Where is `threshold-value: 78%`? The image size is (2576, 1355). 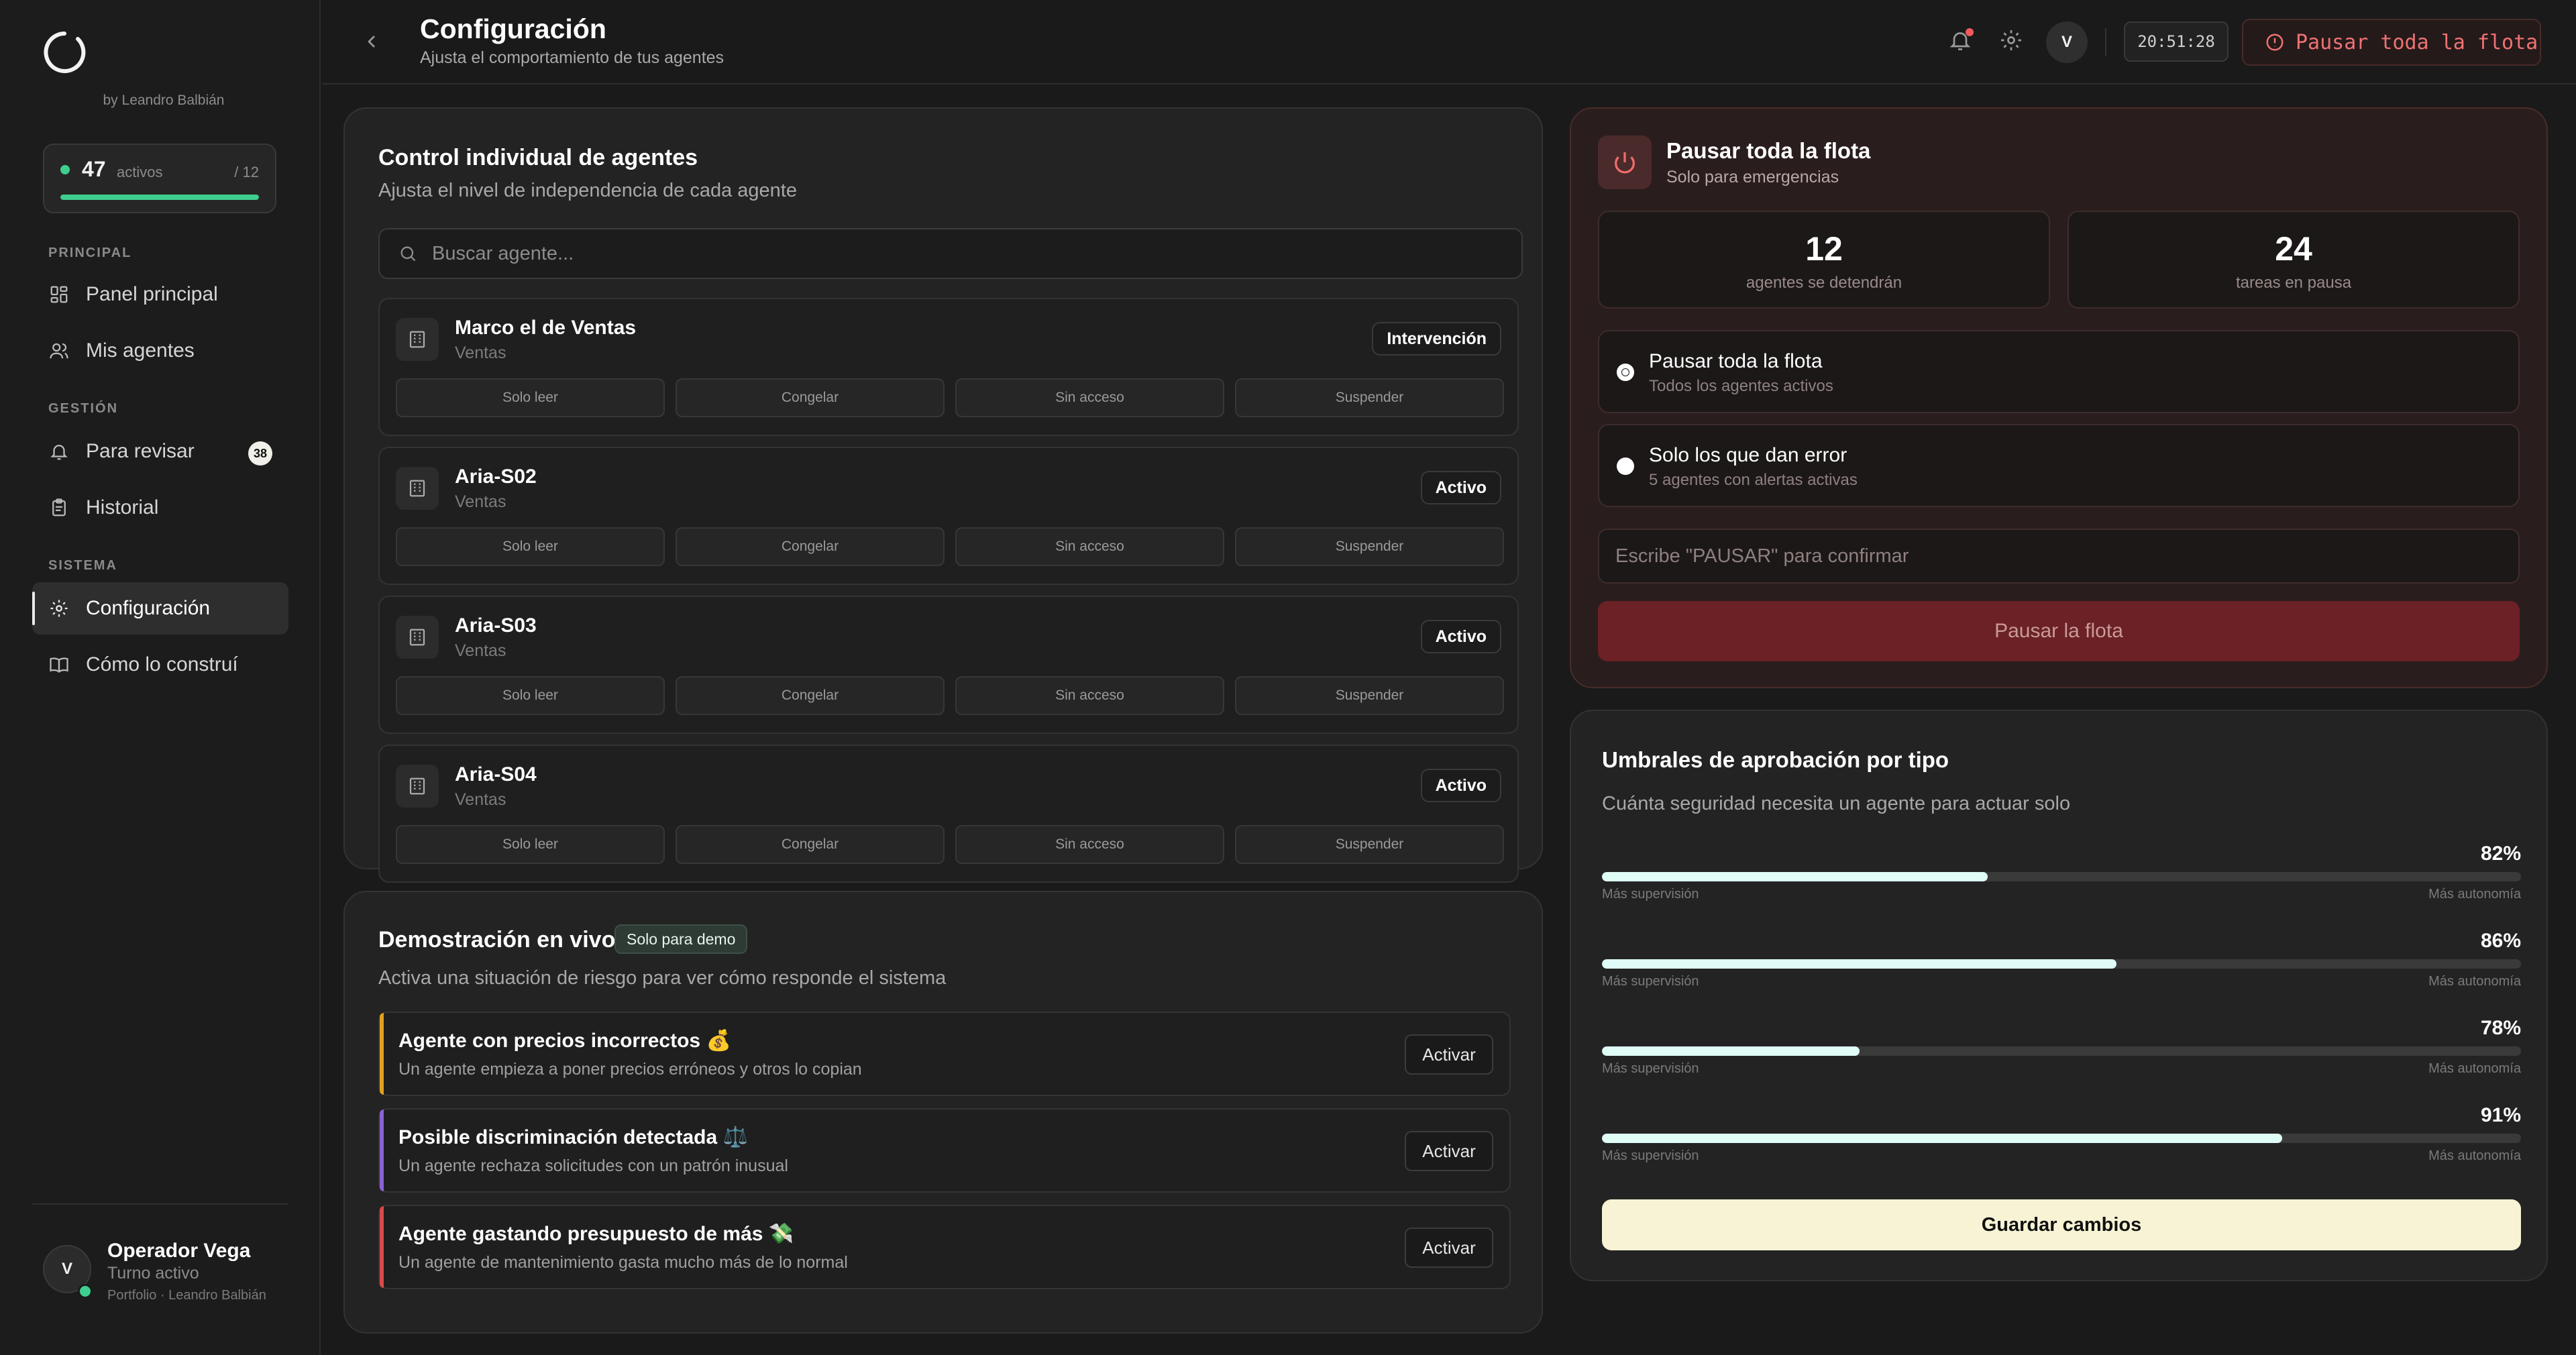
threshold-value: 78% is located at coordinates (2500, 1028).